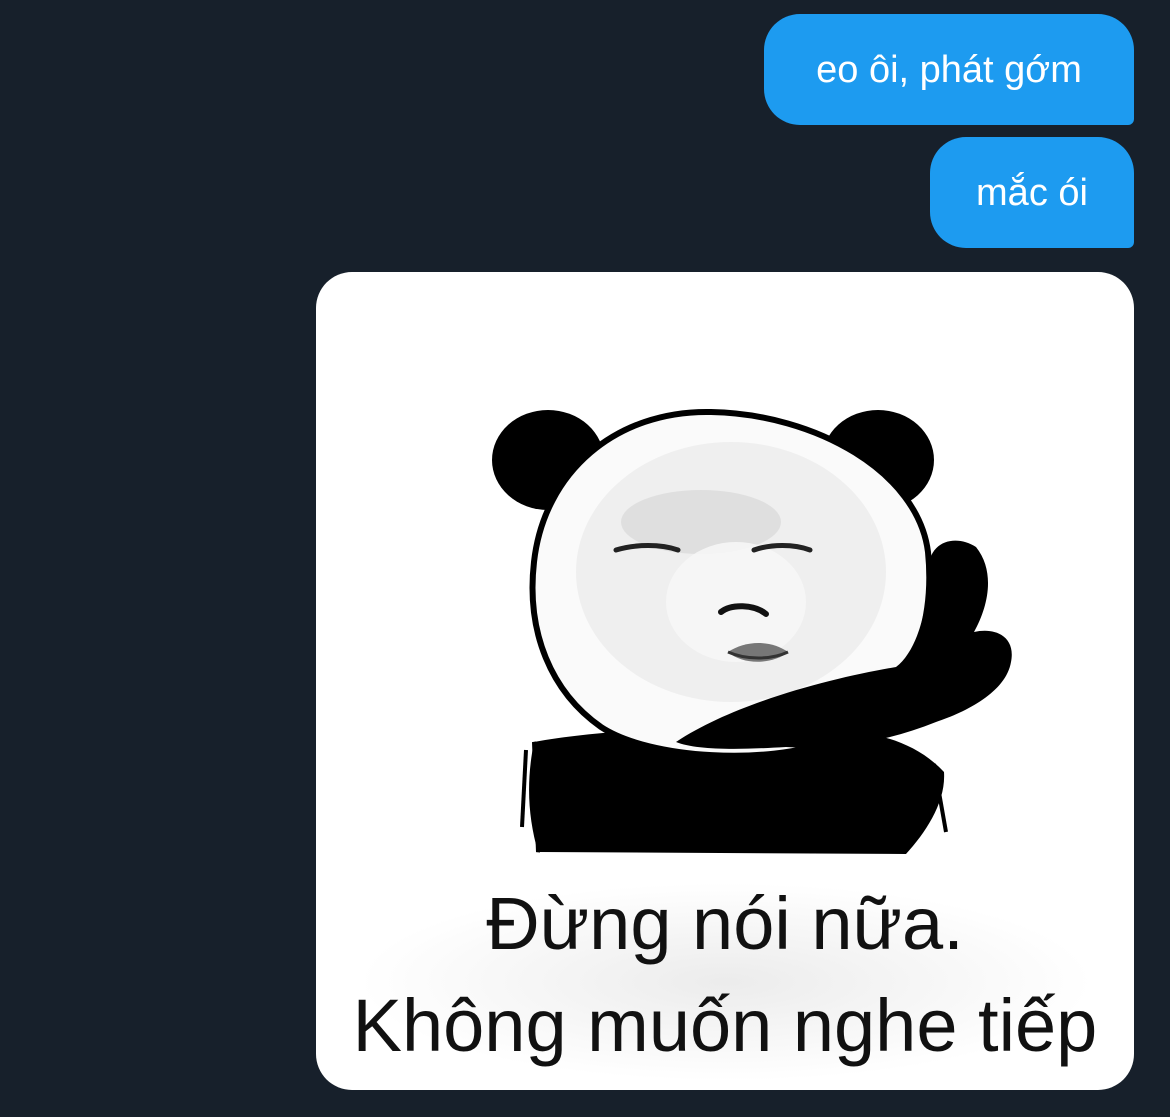 The image size is (1170, 1117). I want to click on message-text: eo ôi, phát gớm, so click(949, 69).